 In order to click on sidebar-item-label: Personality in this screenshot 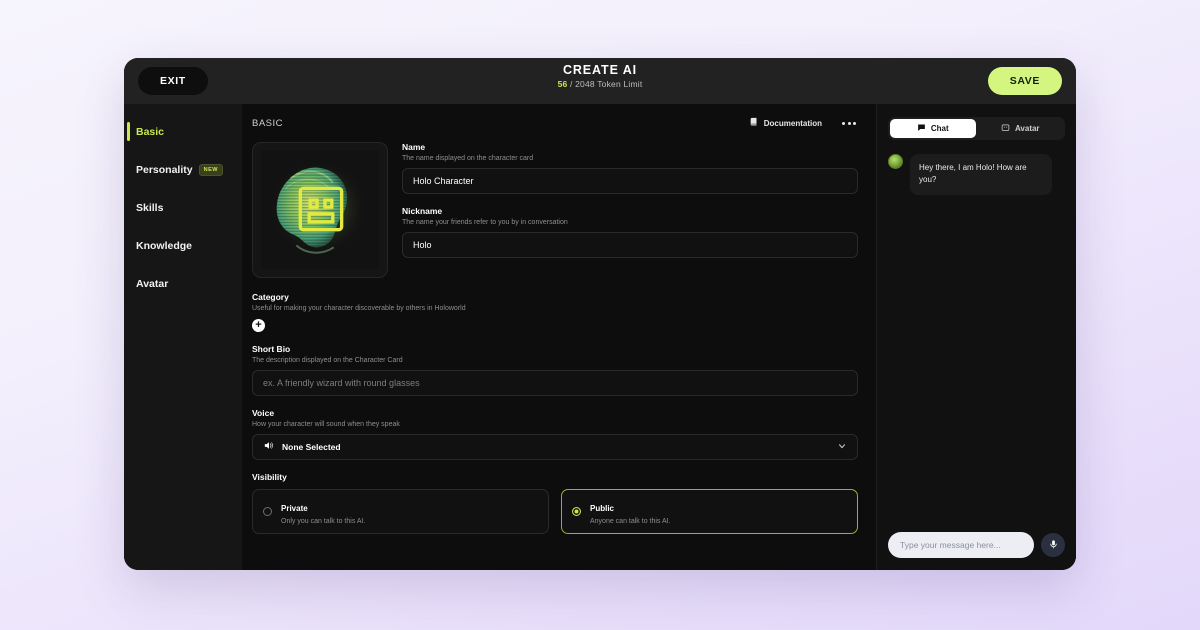, I will do `click(164, 170)`.